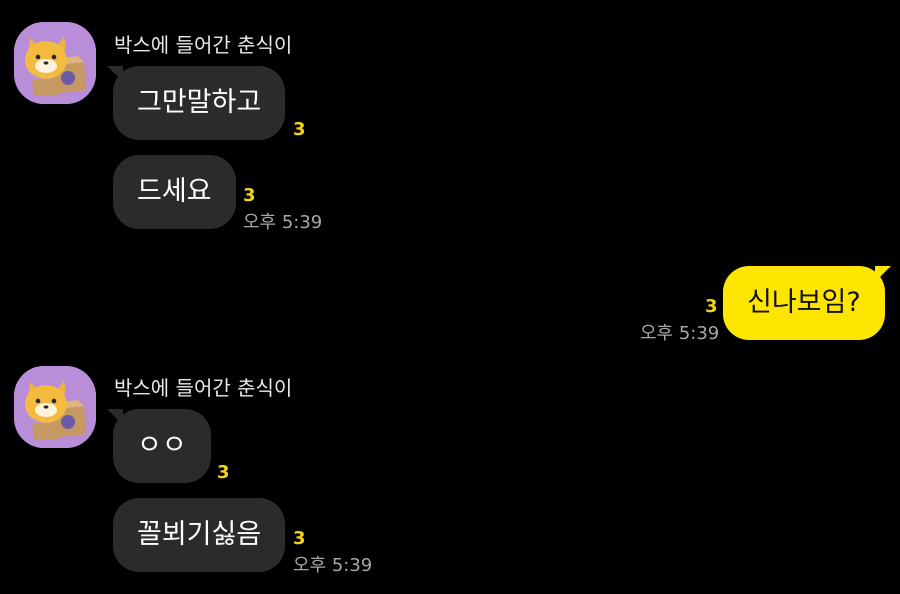  I want to click on message-bubble: 꼴뵈기싫음, so click(199, 535).